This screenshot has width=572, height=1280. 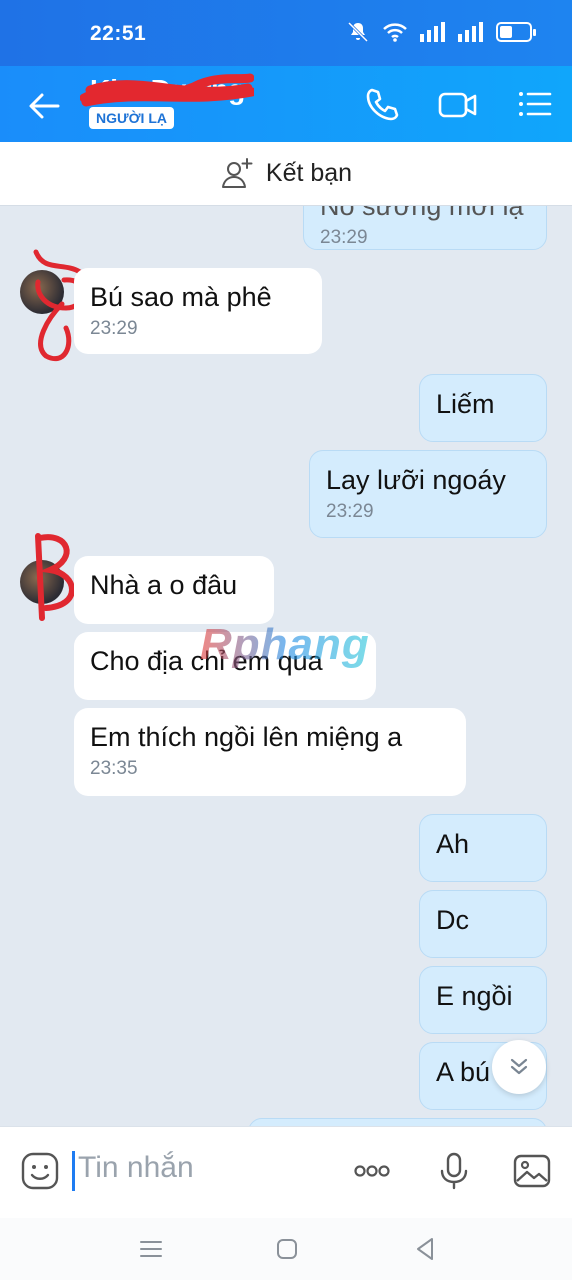 I want to click on message-bubble-outgoing: E ngồi, so click(x=483, y=1000).